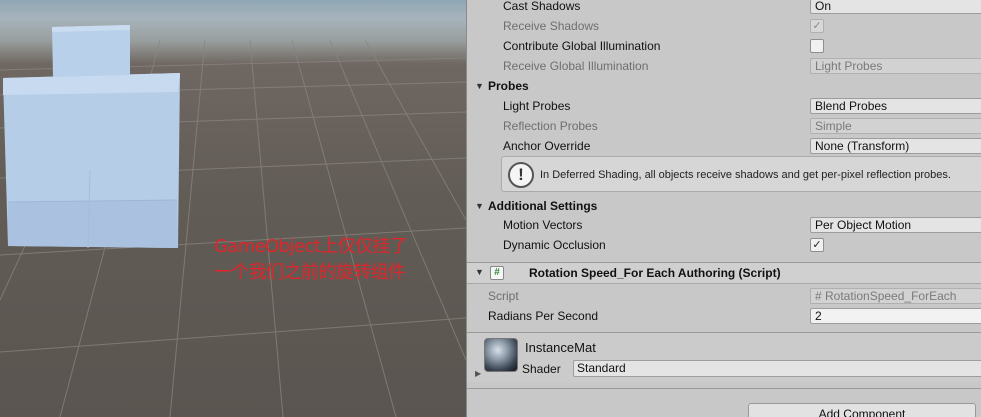  Describe the element at coordinates (547, 146) in the screenshot. I see `anchor-override-label: Anchor Override` at that location.